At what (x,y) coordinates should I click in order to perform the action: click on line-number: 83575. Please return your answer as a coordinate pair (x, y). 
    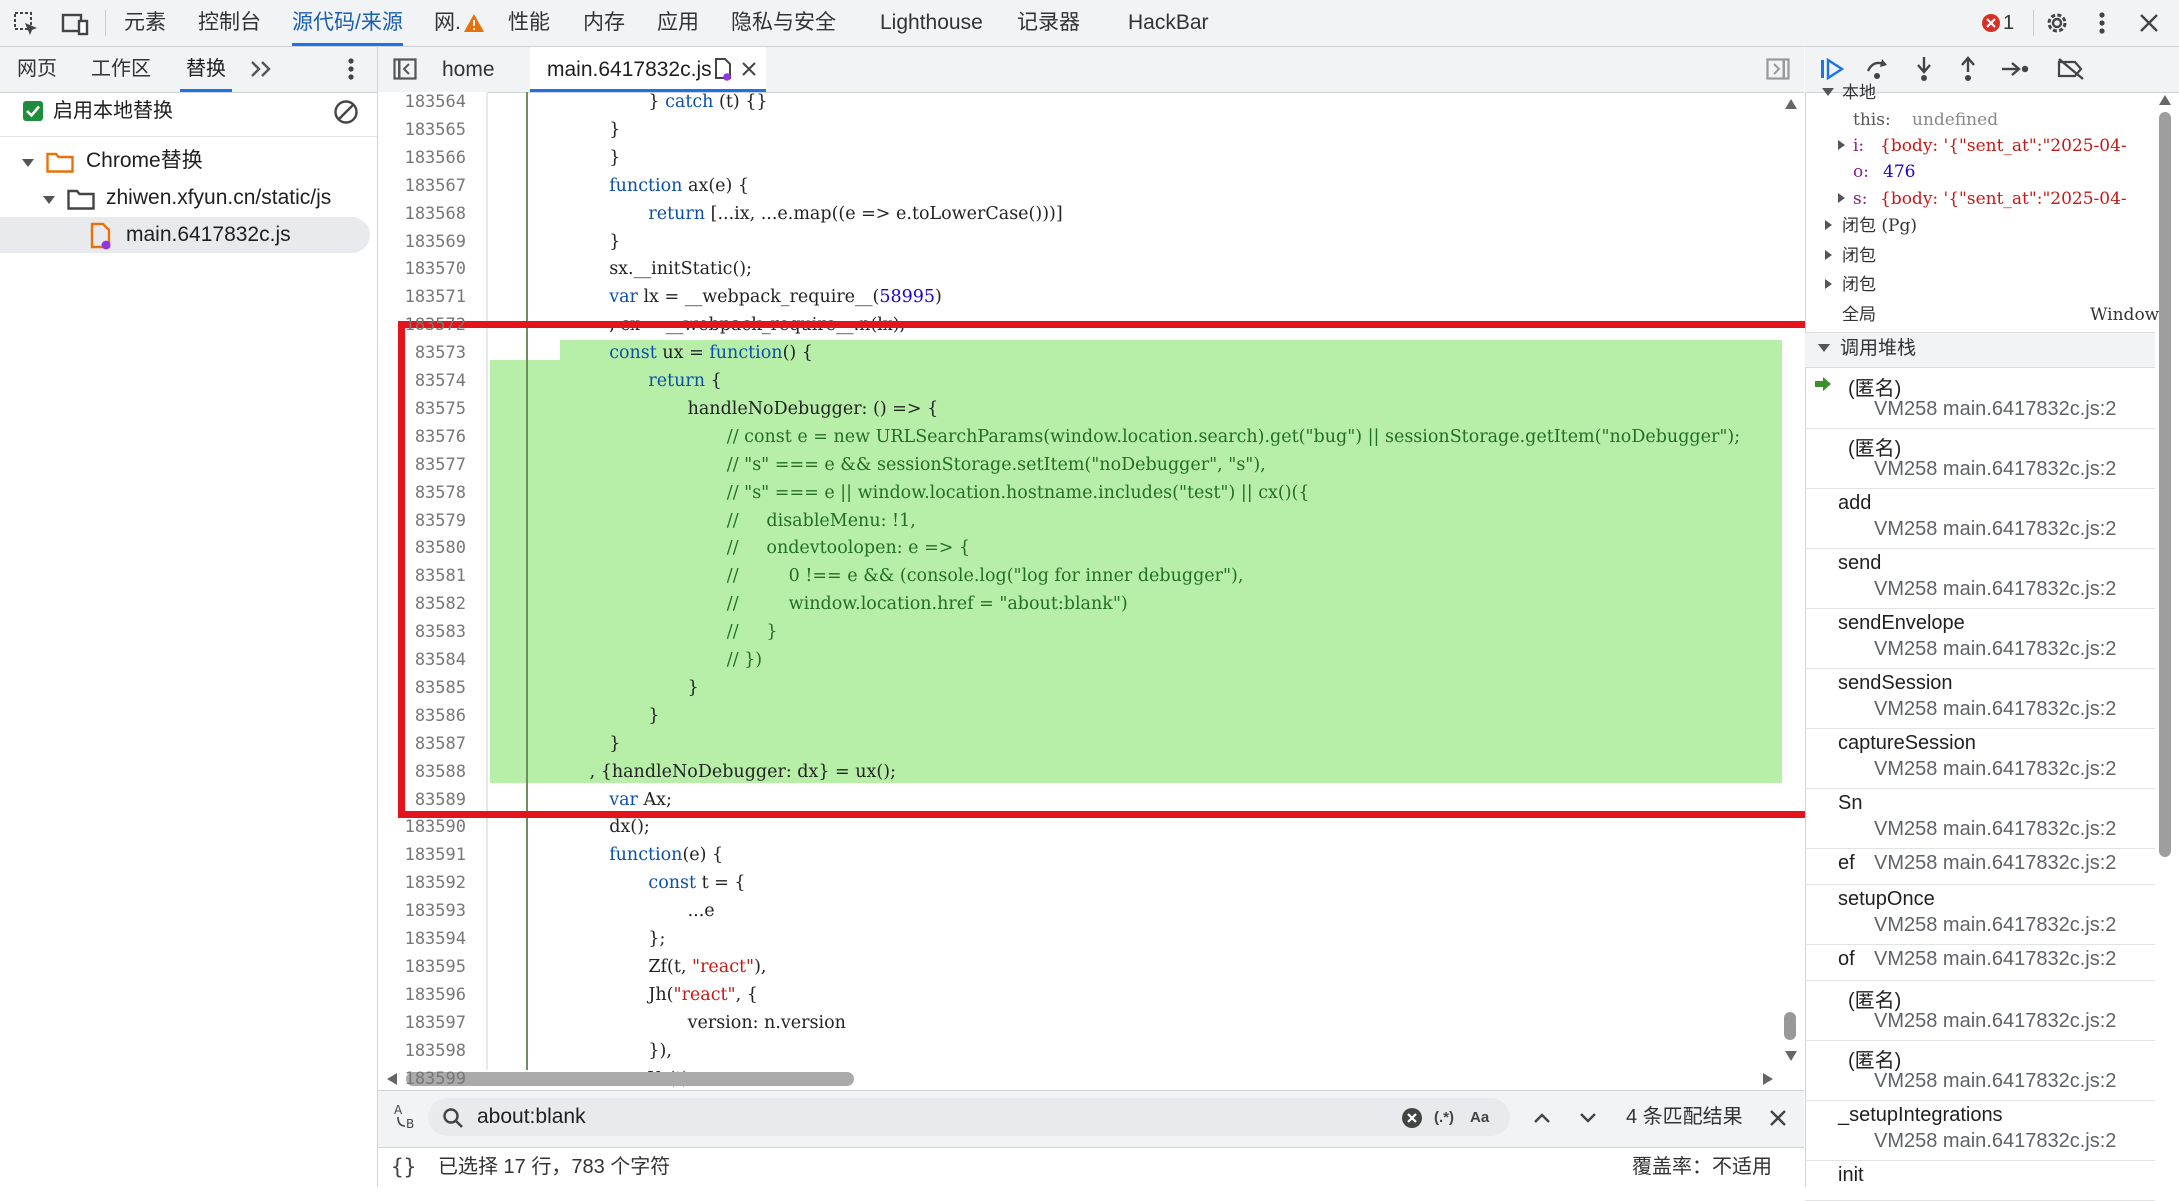
    Looking at the image, I should click on (428, 409).